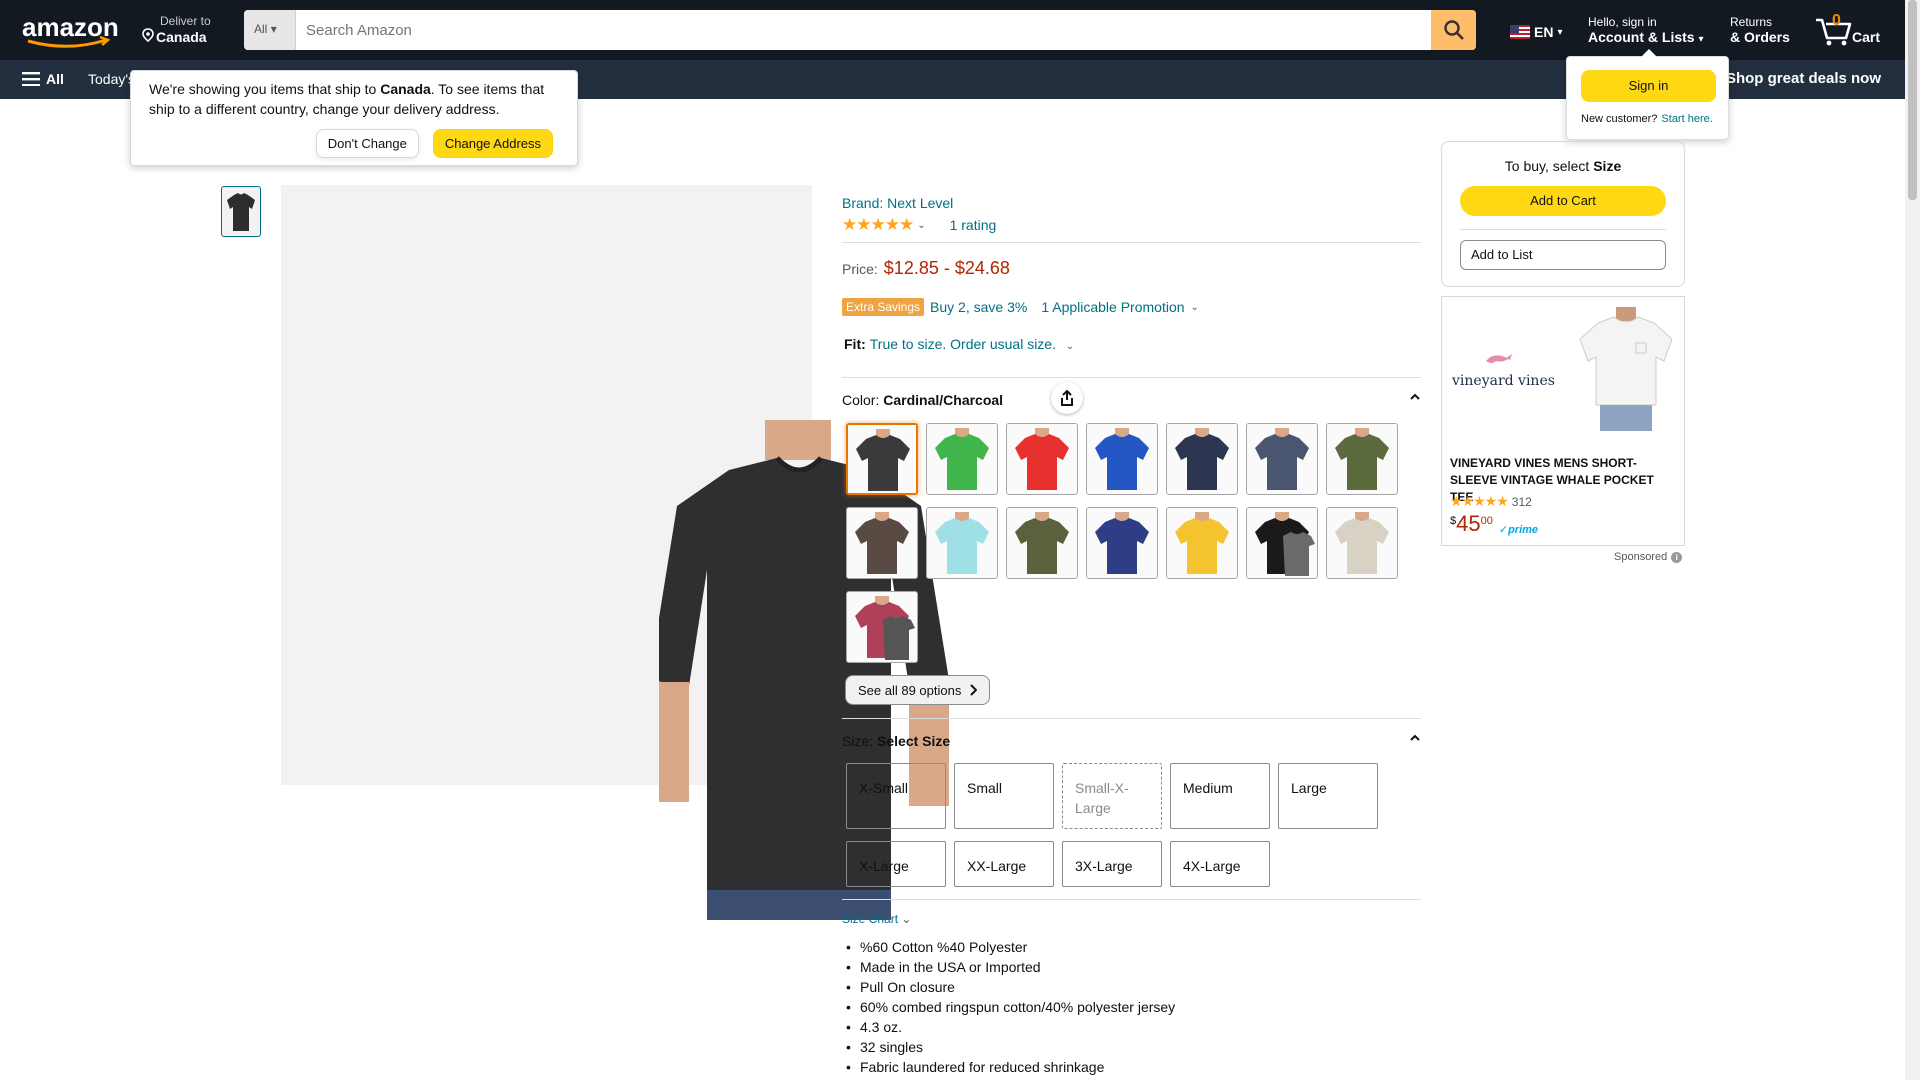 This screenshot has height=1080, width=1920. I want to click on shop-deals-link: Shop great deals now, so click(1803, 78).